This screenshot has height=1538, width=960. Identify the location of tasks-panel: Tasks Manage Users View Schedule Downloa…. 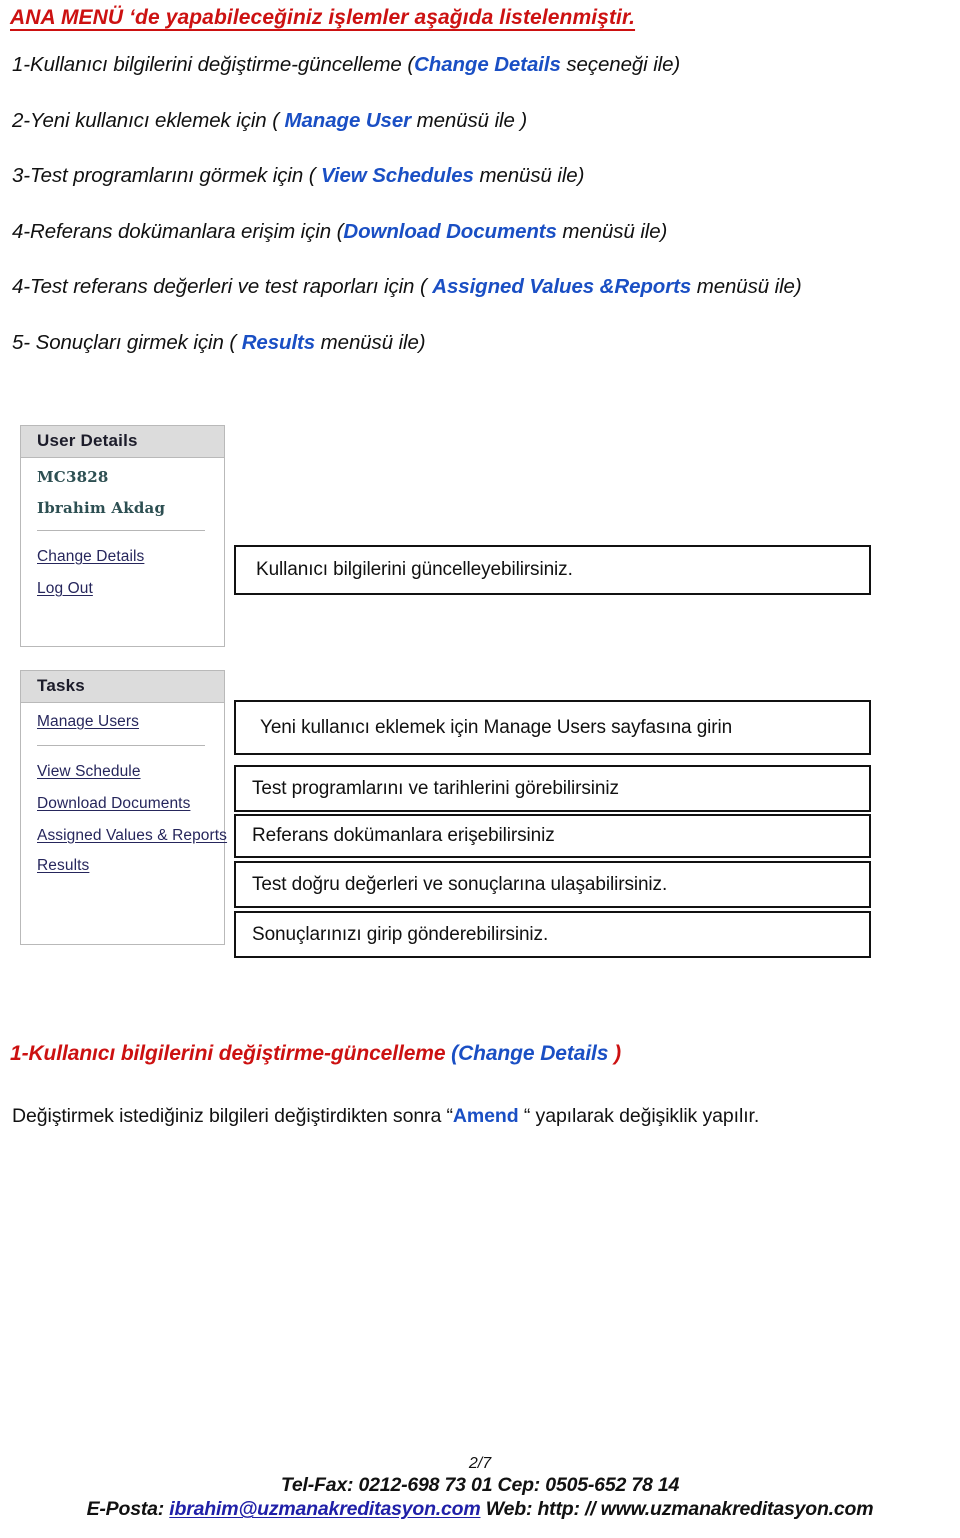
(123, 807).